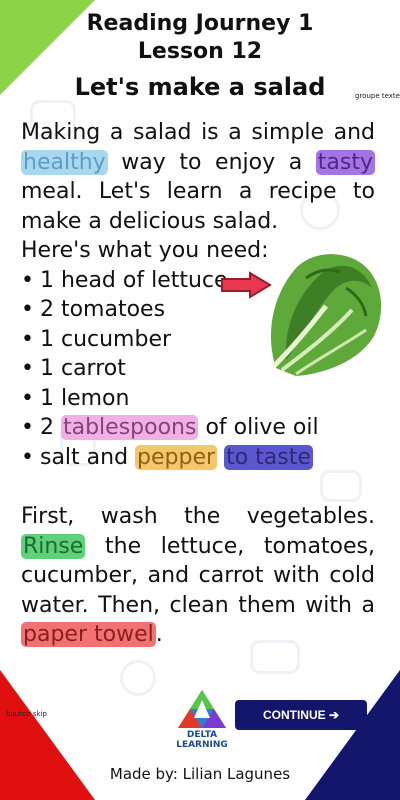 This screenshot has height=800, width=400. What do you see at coordinates (202, 709) in the screenshot?
I see `logo-triangle-icon` at bounding box center [202, 709].